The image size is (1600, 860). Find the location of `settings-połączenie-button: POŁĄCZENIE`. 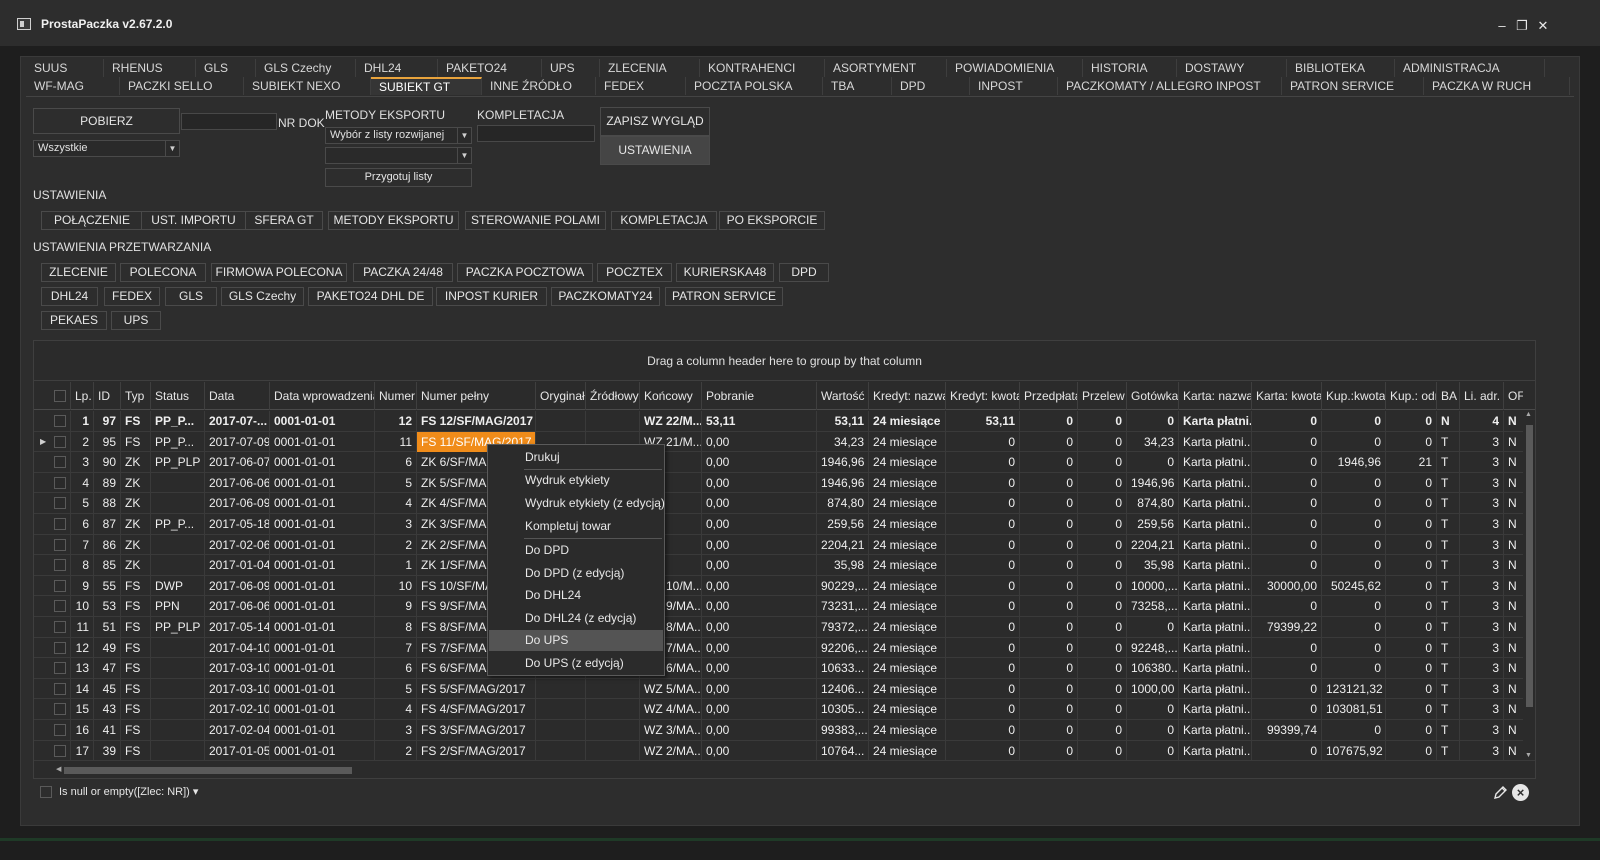

settings-połączenie-button: POŁĄCZENIE is located at coordinates (92, 220).